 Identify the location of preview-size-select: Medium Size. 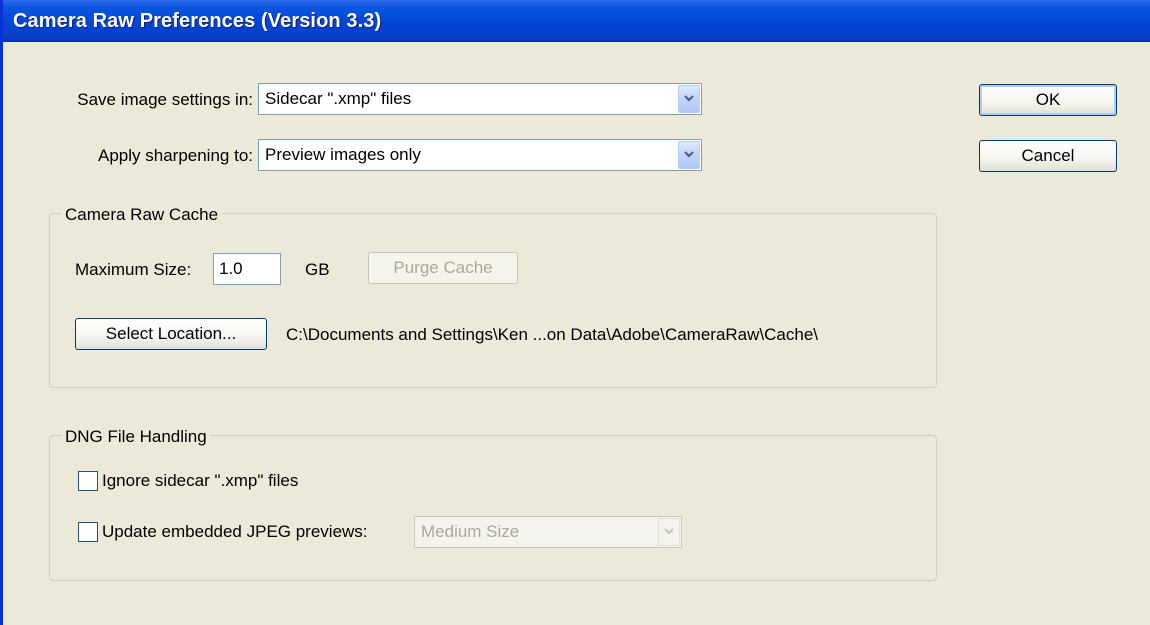
(548, 532).